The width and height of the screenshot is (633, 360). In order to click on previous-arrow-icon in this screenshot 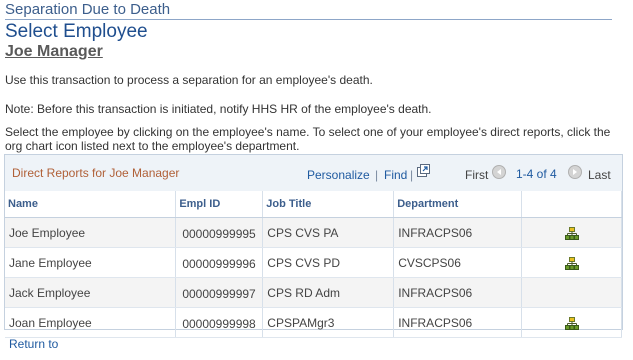, I will do `click(499, 172)`.